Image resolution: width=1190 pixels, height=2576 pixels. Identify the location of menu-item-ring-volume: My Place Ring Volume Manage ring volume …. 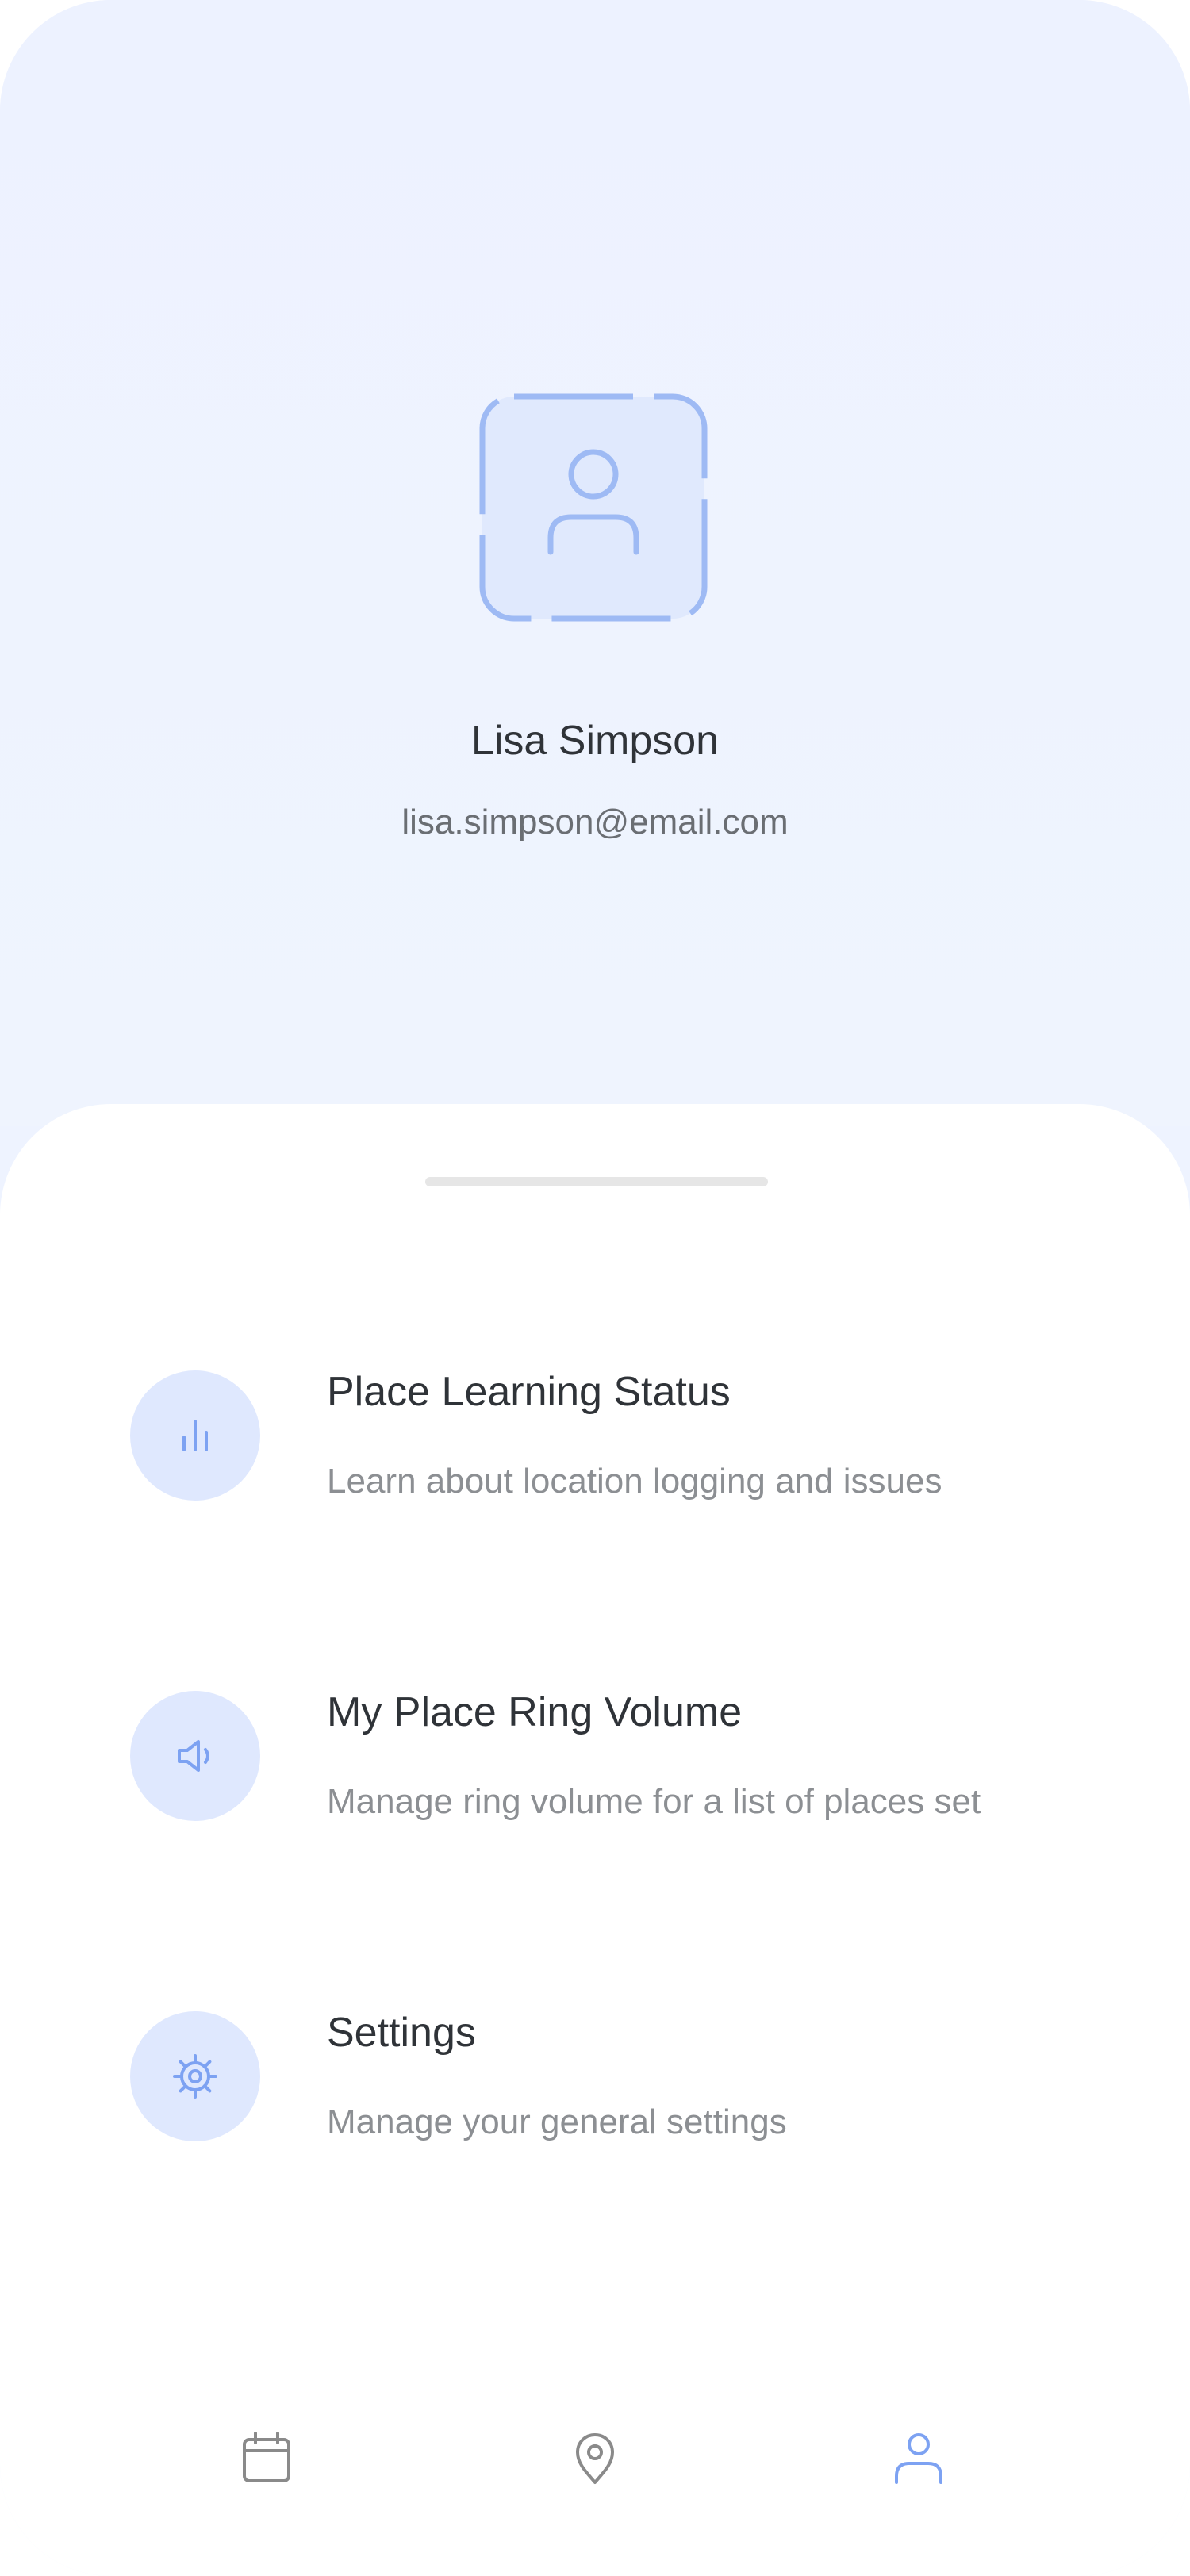
(595, 1764).